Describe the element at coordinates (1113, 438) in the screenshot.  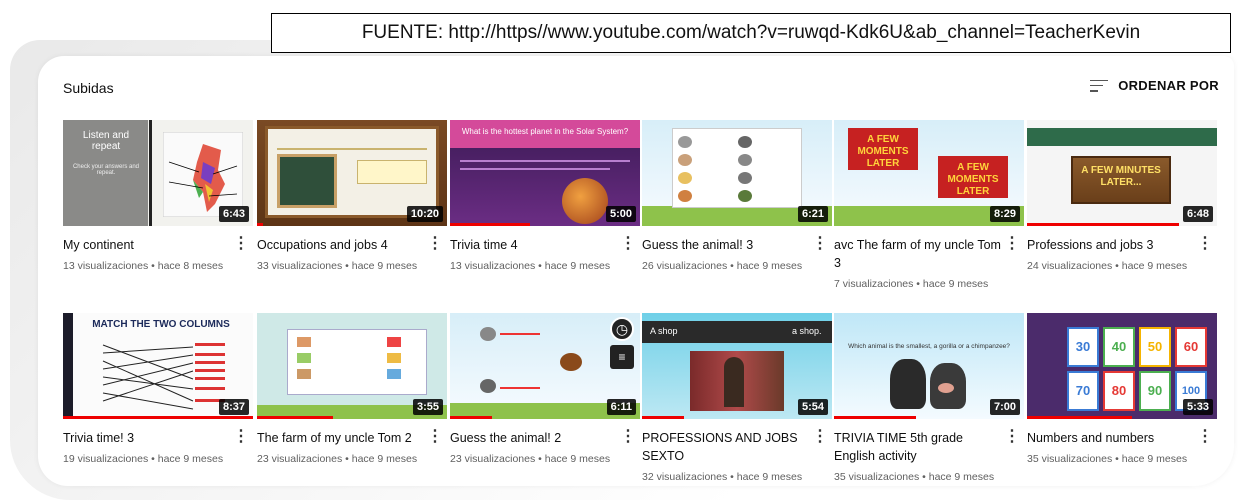
I see `video-title: Numbers and numbers` at that location.